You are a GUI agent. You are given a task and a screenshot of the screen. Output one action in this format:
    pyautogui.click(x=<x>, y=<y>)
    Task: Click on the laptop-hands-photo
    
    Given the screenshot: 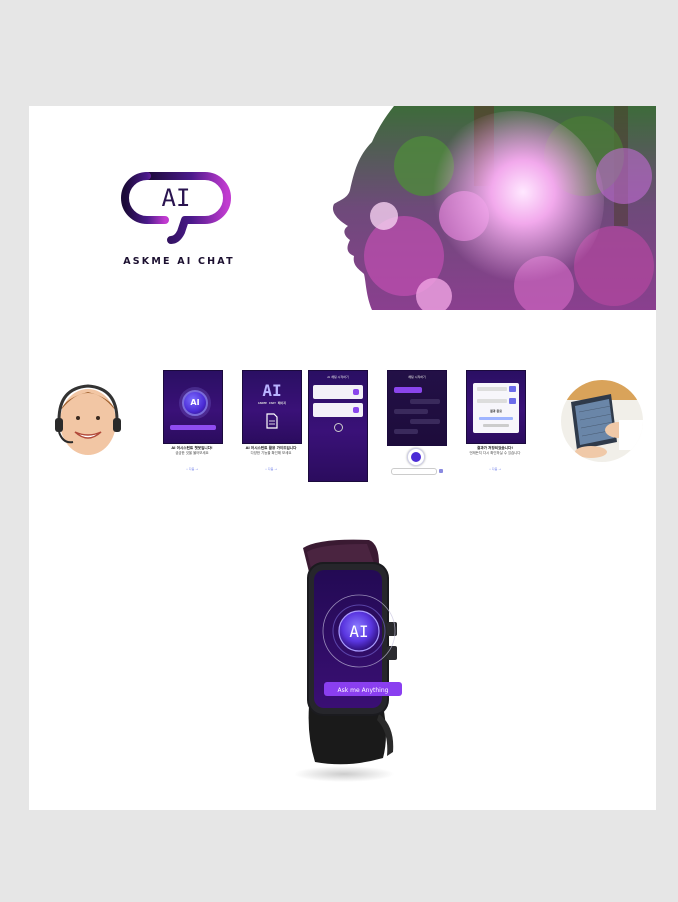 What is the action you would take?
    pyautogui.click(x=602, y=421)
    